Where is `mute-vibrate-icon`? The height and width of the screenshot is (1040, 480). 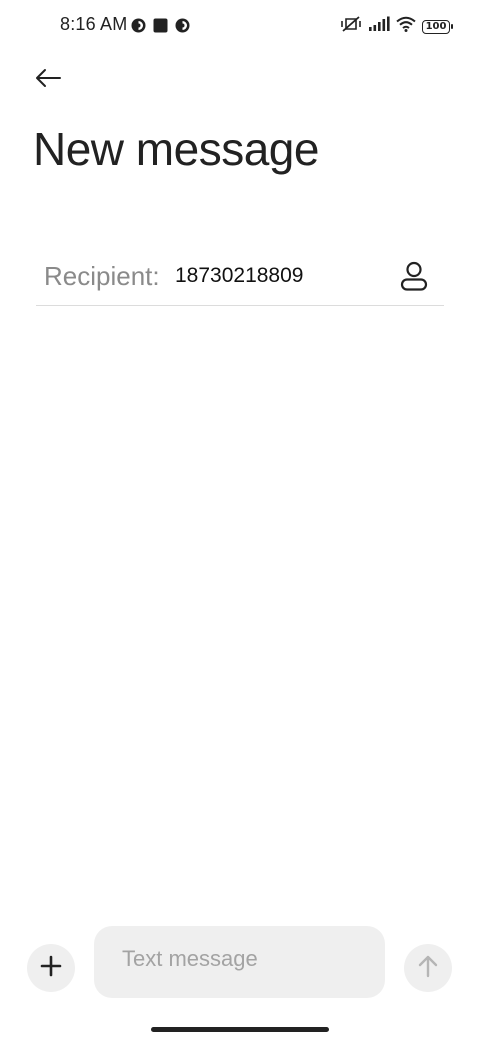 mute-vibrate-icon is located at coordinates (351, 26).